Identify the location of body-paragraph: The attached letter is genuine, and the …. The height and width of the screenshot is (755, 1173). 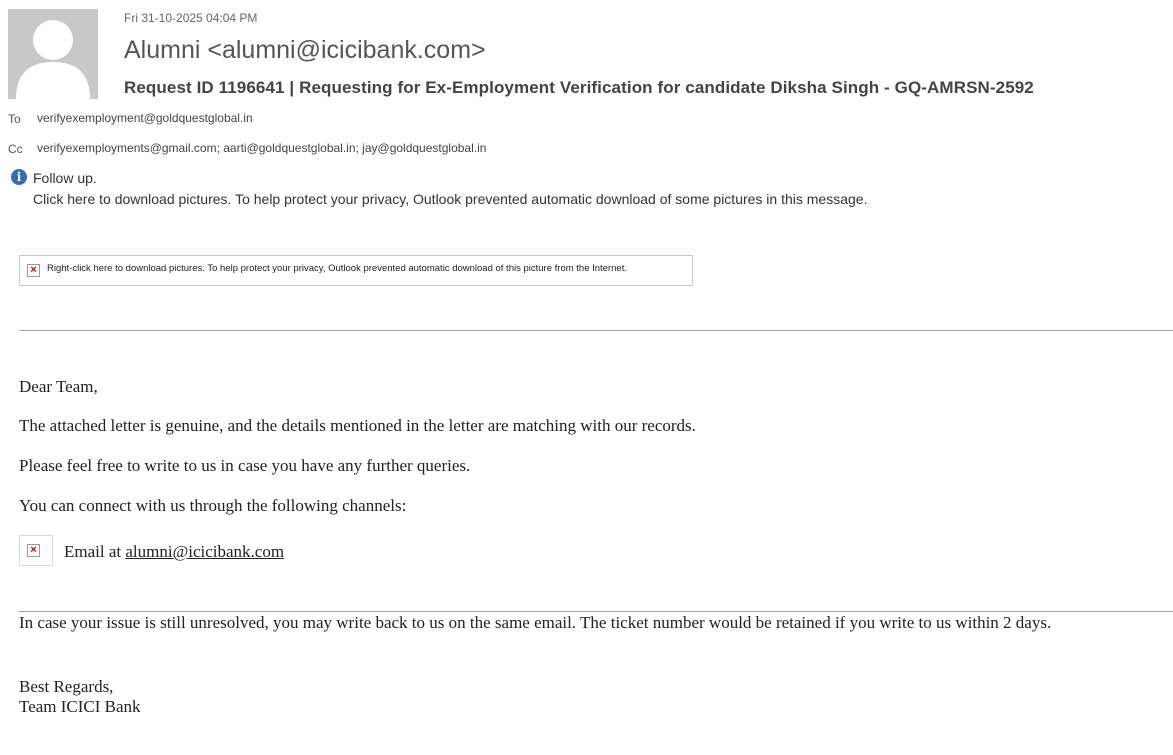
(357, 425).